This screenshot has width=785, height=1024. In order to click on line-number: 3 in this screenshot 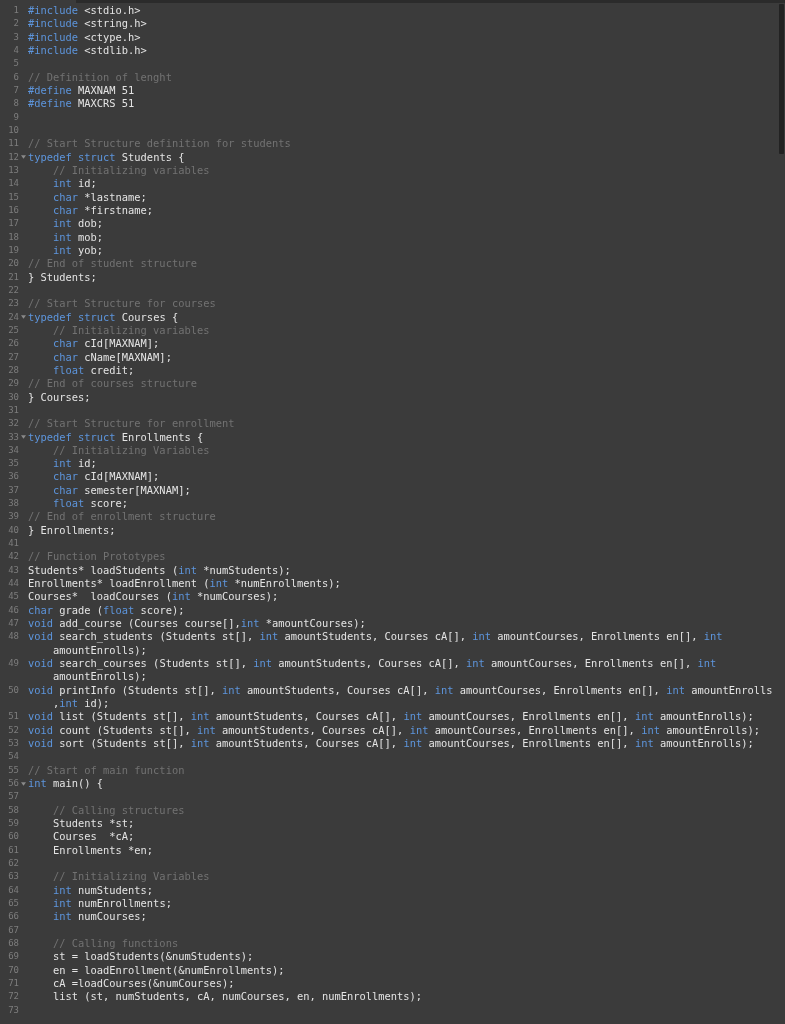, I will do `click(15, 37)`.